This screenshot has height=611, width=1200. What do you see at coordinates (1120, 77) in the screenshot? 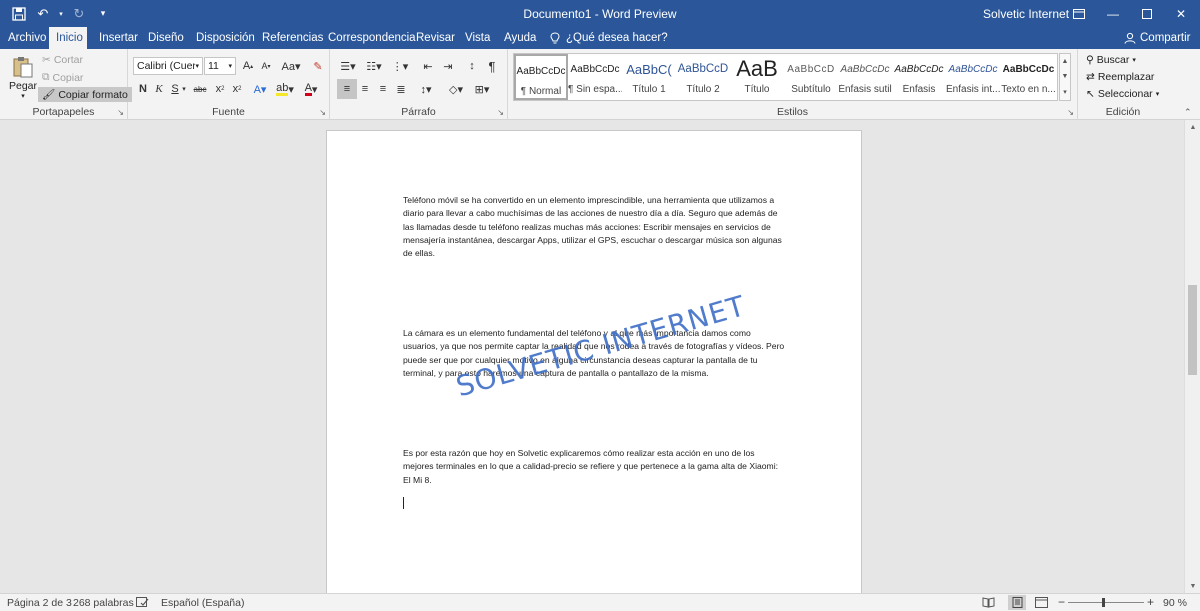
I see `replace-button: ⇄ Reemplazar` at bounding box center [1120, 77].